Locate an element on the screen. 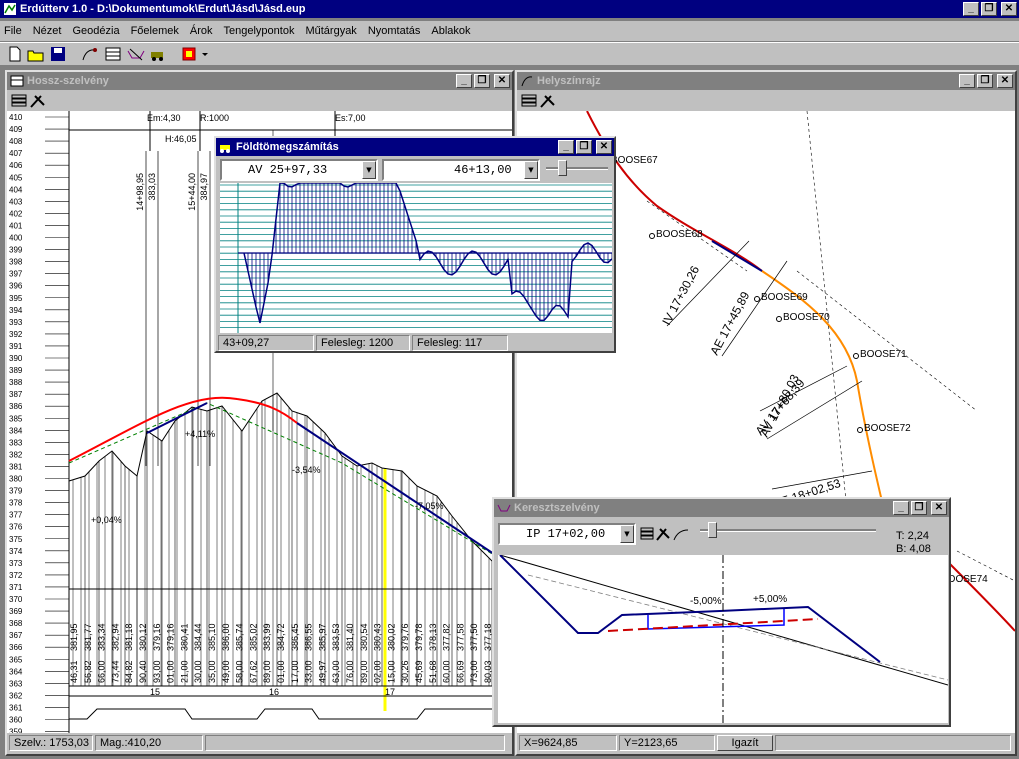 The image size is (1019, 759). helyszin-close-button: ✕ is located at coordinates (1005, 81).